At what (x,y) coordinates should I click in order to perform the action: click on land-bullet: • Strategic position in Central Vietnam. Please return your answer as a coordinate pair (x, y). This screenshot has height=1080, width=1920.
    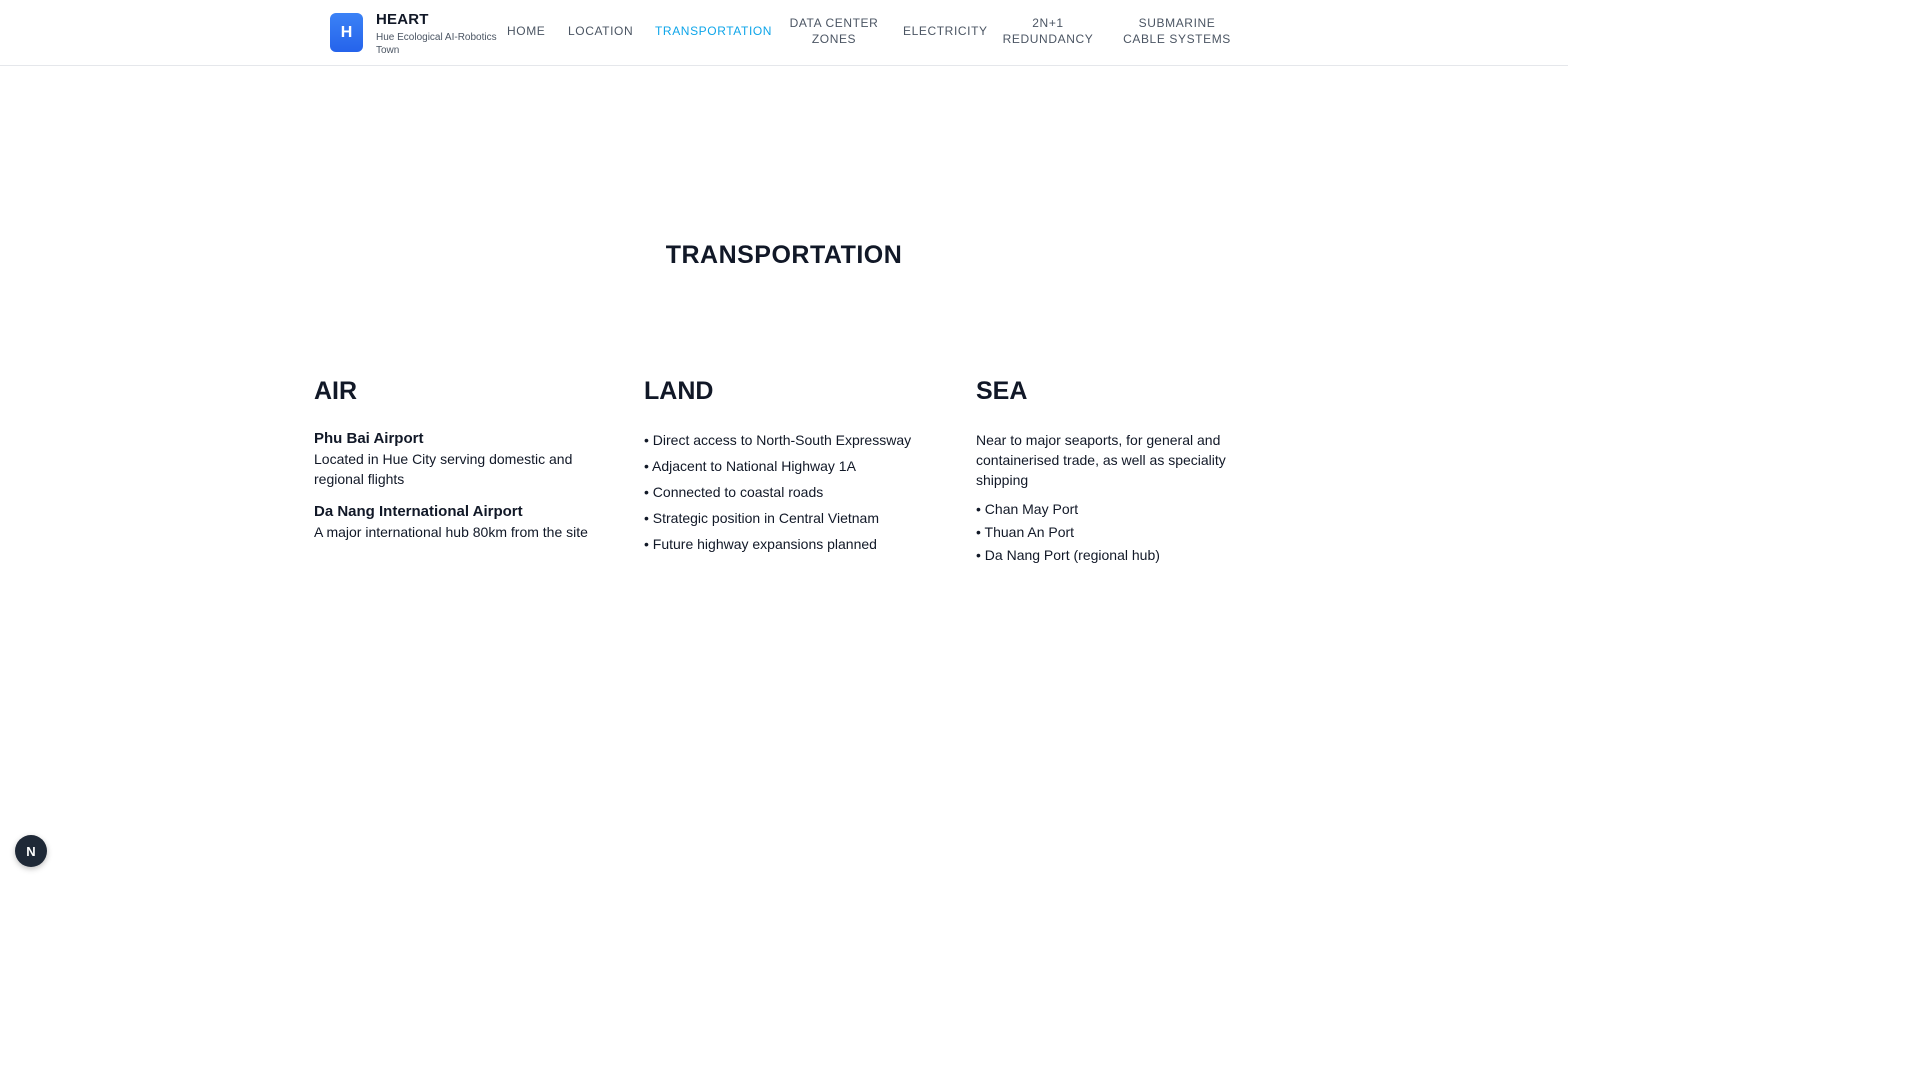
    Looking at the image, I should click on (761, 518).